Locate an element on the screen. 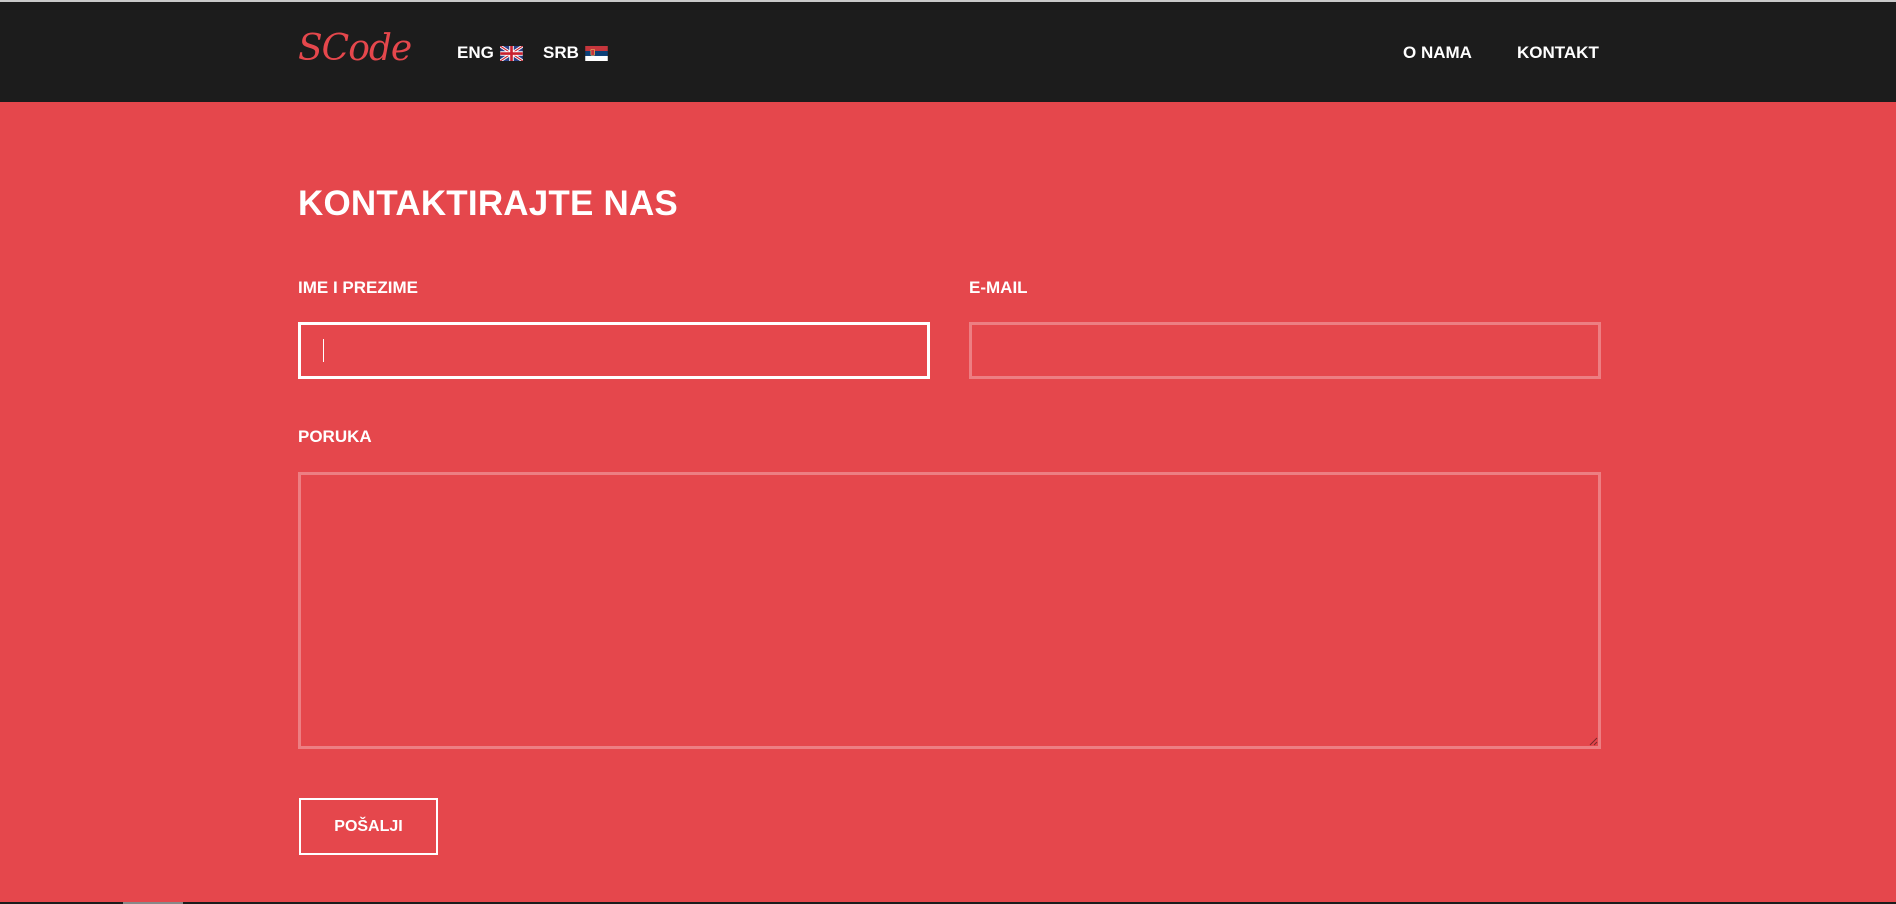 This screenshot has height=904, width=1896. top-navbar: SCode ENG SRB O NAMA KONTAKT is located at coordinates (948, 52).